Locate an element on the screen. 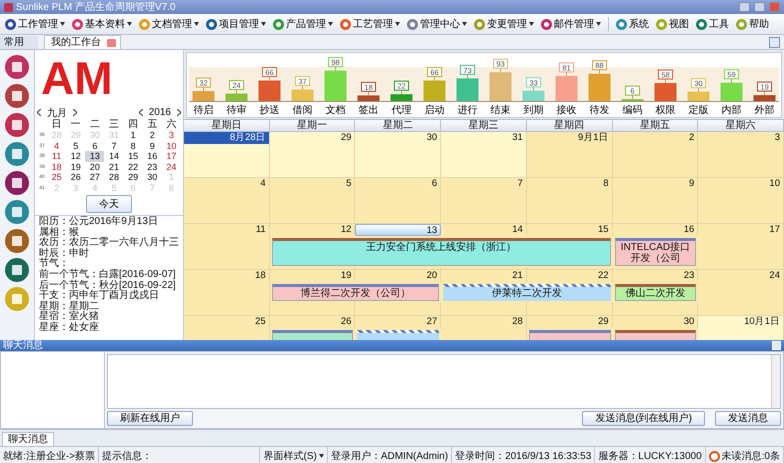 This screenshot has width=784, height=463. day-number: 29 is located at coordinates (313, 138).